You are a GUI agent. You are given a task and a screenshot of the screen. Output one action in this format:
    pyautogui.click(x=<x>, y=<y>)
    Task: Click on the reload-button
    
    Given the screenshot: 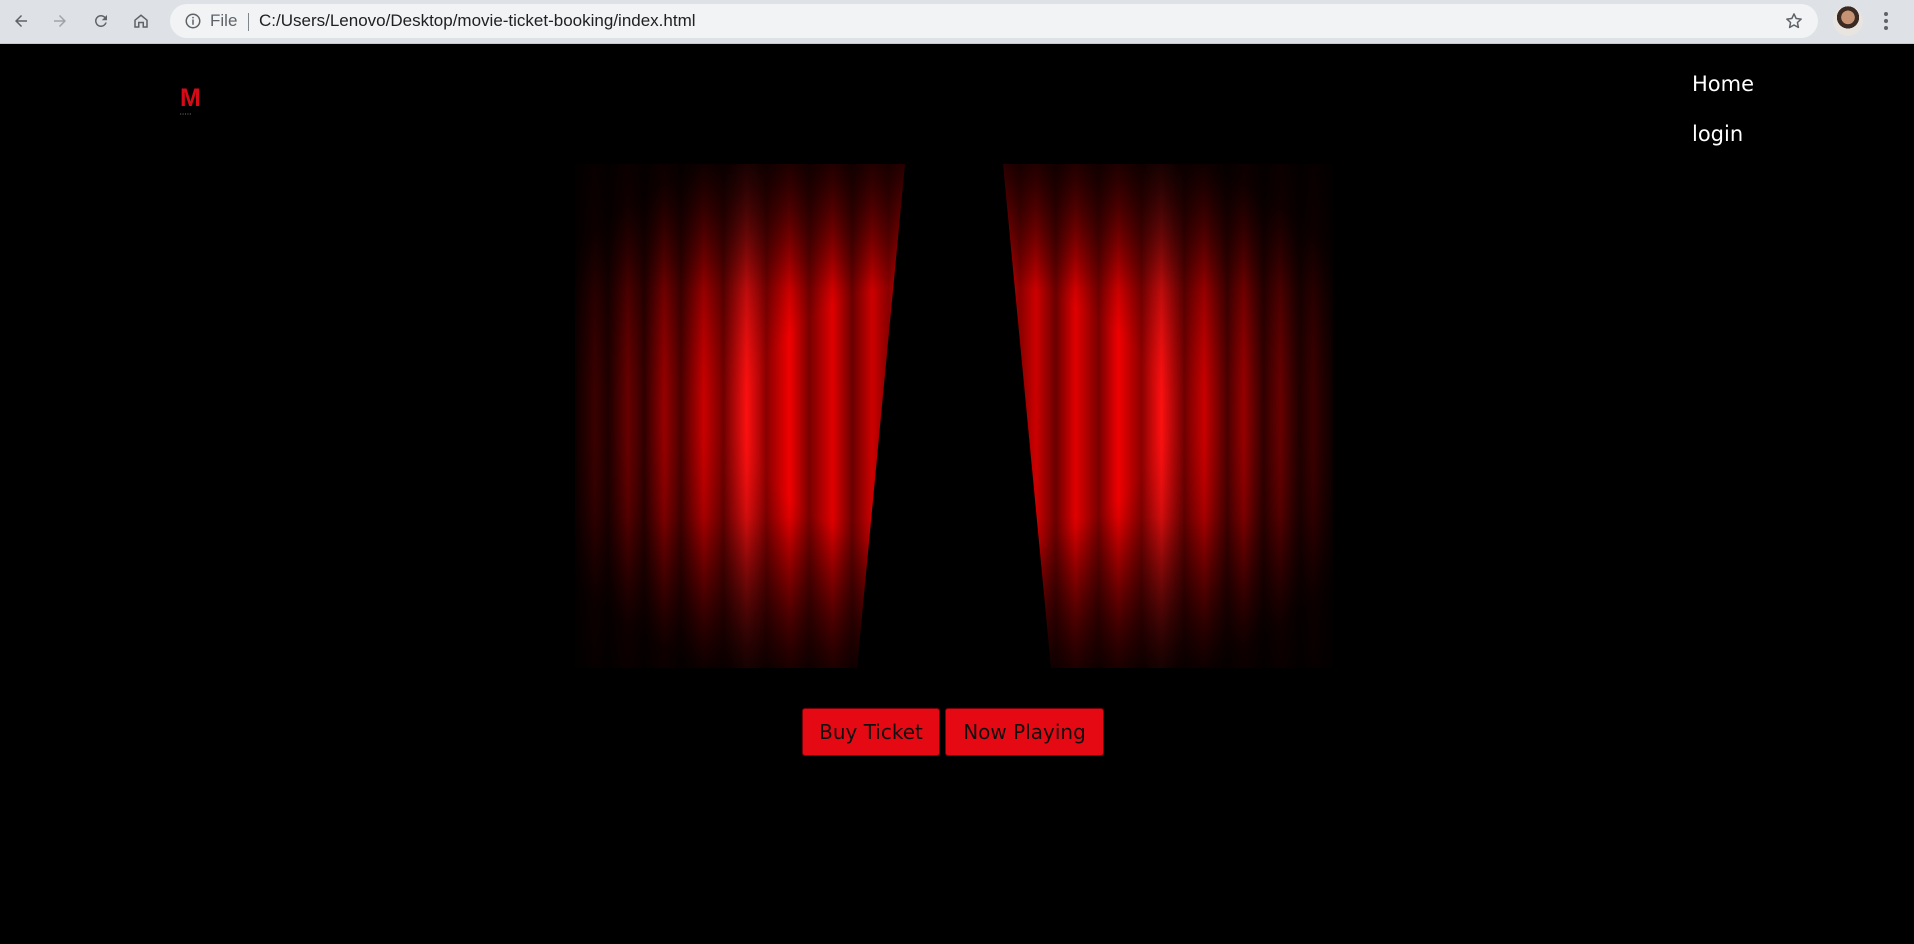 What is the action you would take?
    pyautogui.click(x=101, y=21)
    